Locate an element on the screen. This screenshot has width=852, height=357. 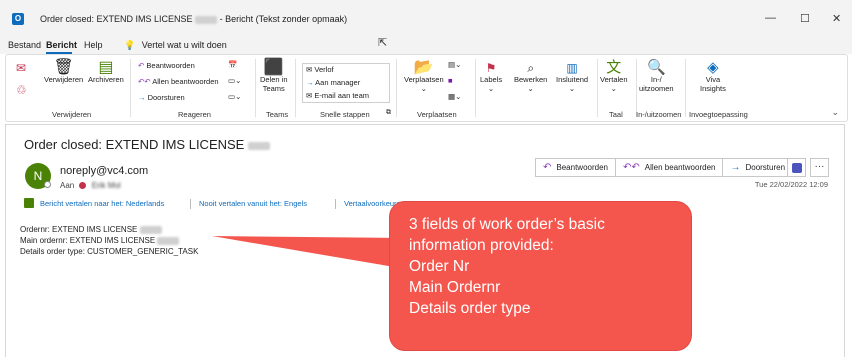
annotation-line: Details order type is located at coordinates (470, 308).